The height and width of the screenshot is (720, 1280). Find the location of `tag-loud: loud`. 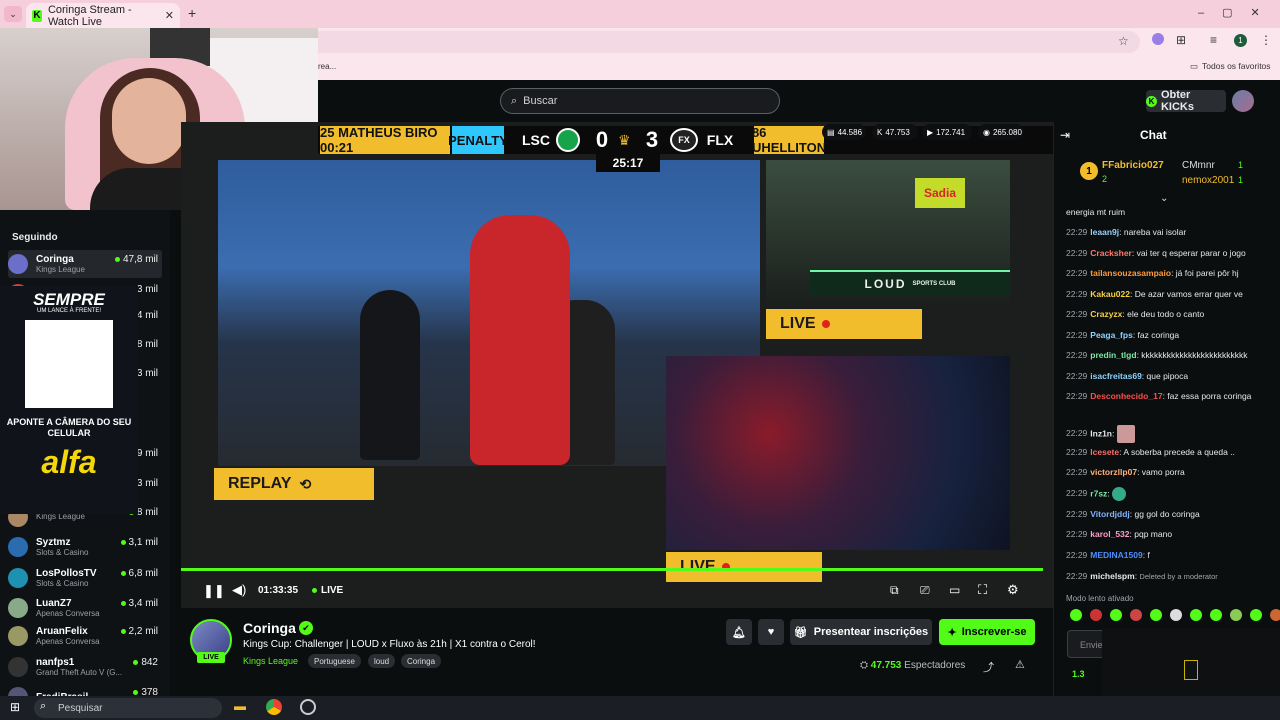

tag-loud: loud is located at coordinates (382, 661).